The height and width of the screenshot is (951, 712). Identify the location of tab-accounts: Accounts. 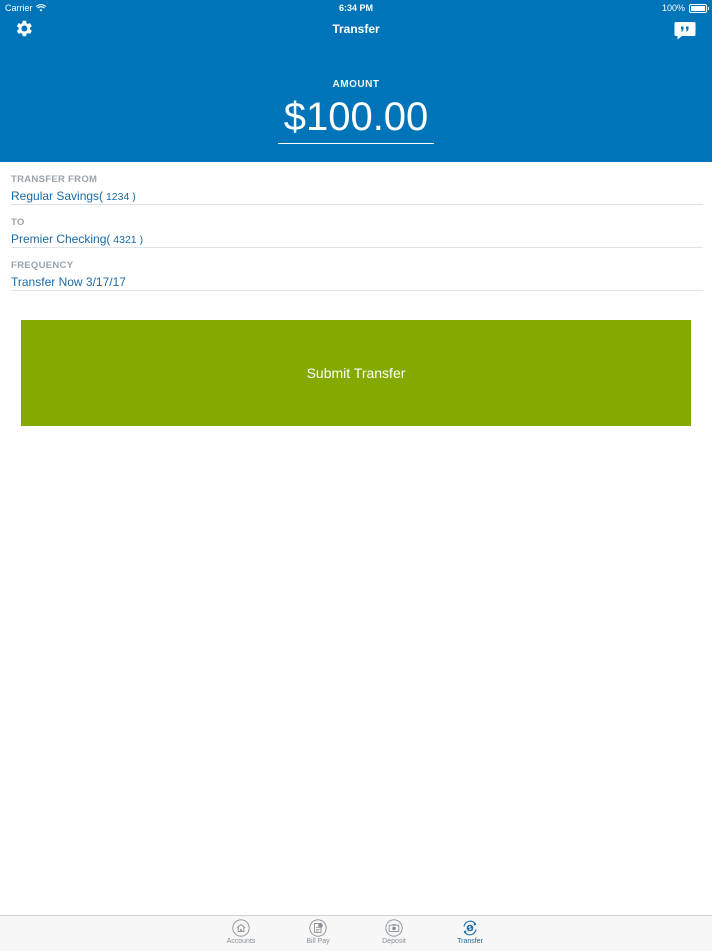
(241, 933).